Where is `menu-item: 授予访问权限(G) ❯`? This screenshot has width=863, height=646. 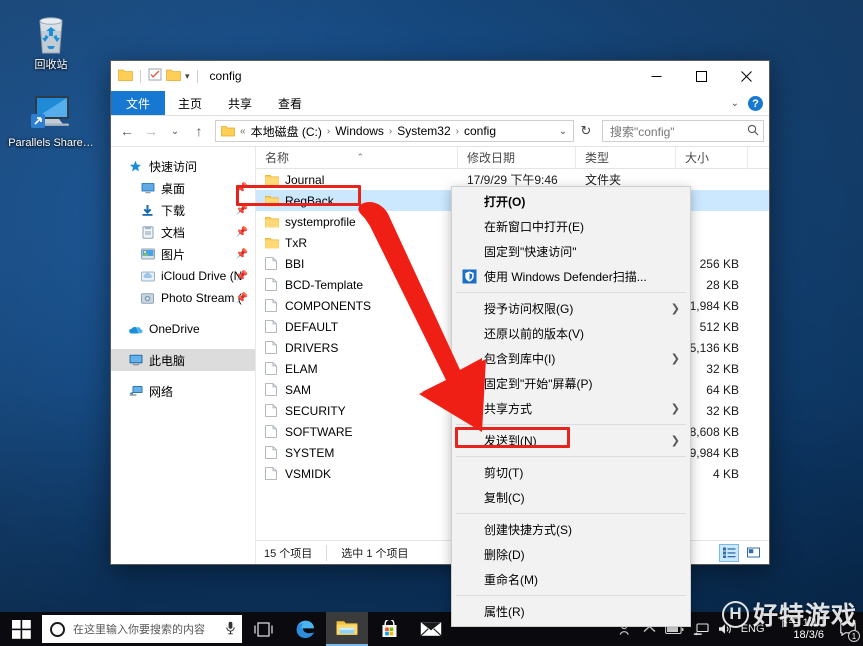 menu-item: 授予访问权限(G) ❯ is located at coordinates (571, 308).